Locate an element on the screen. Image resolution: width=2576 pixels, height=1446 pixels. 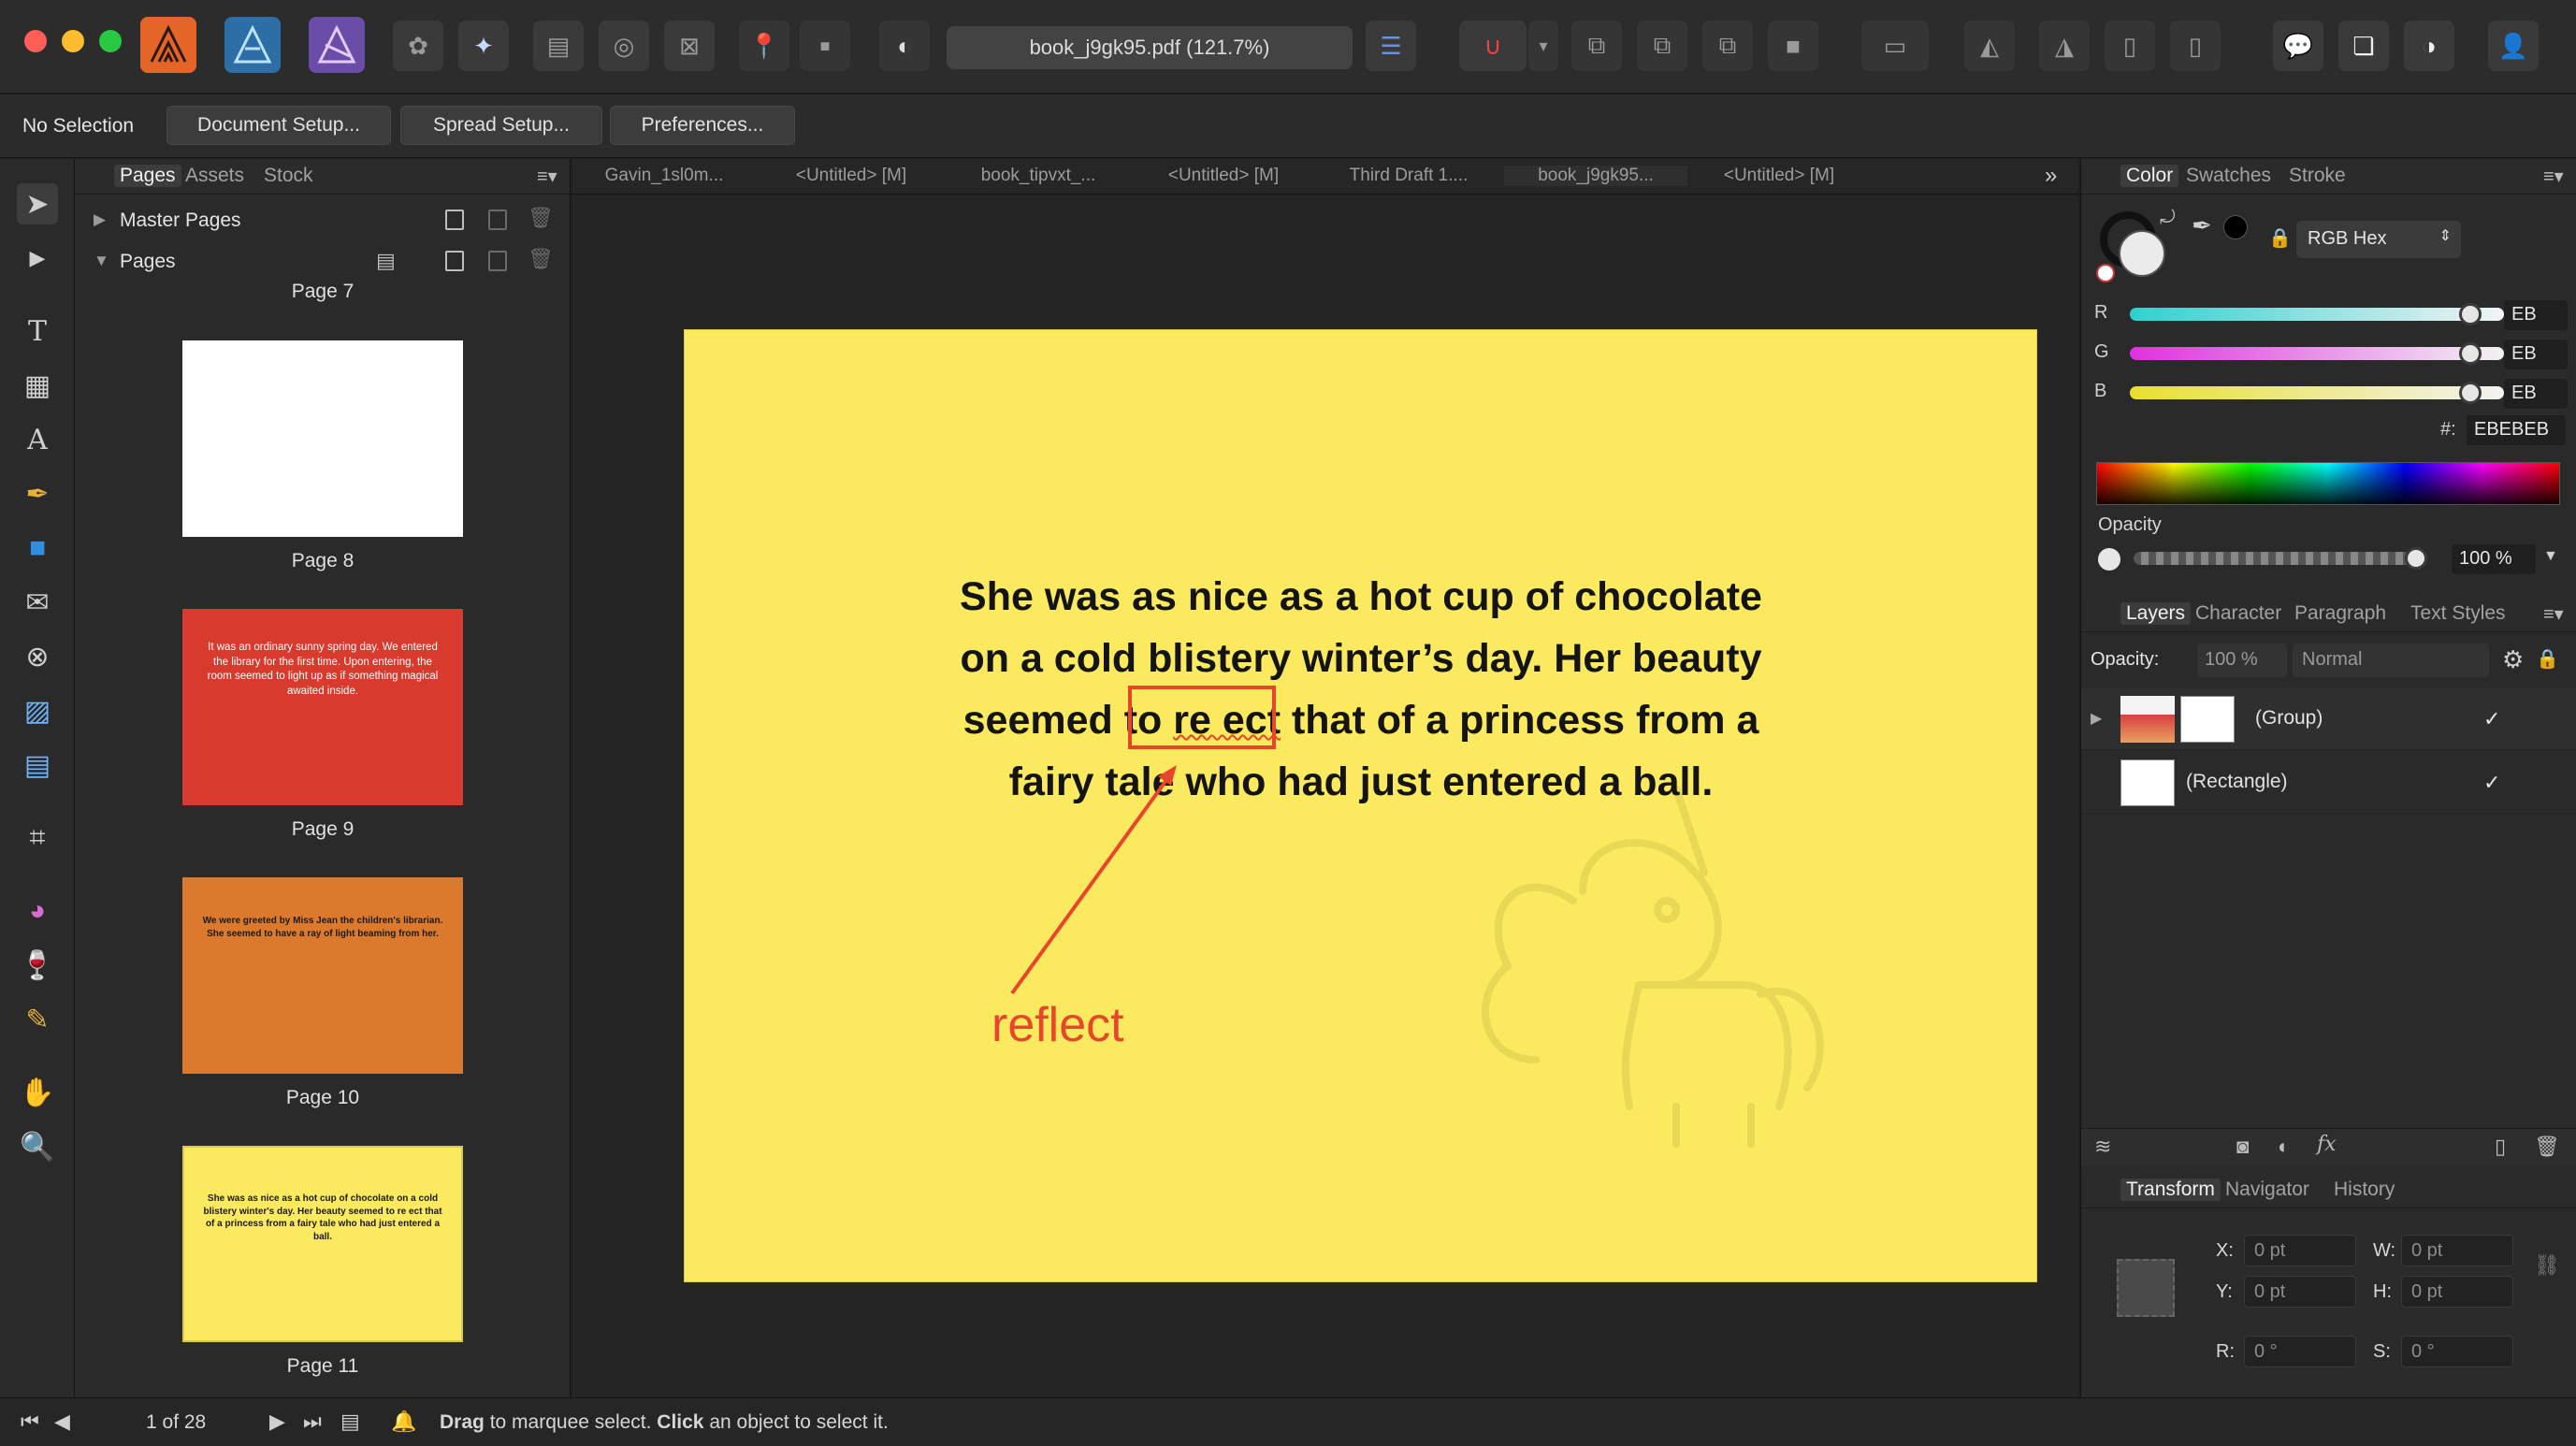
text-wrap-icon: ▯ is located at coordinates (2195, 46).